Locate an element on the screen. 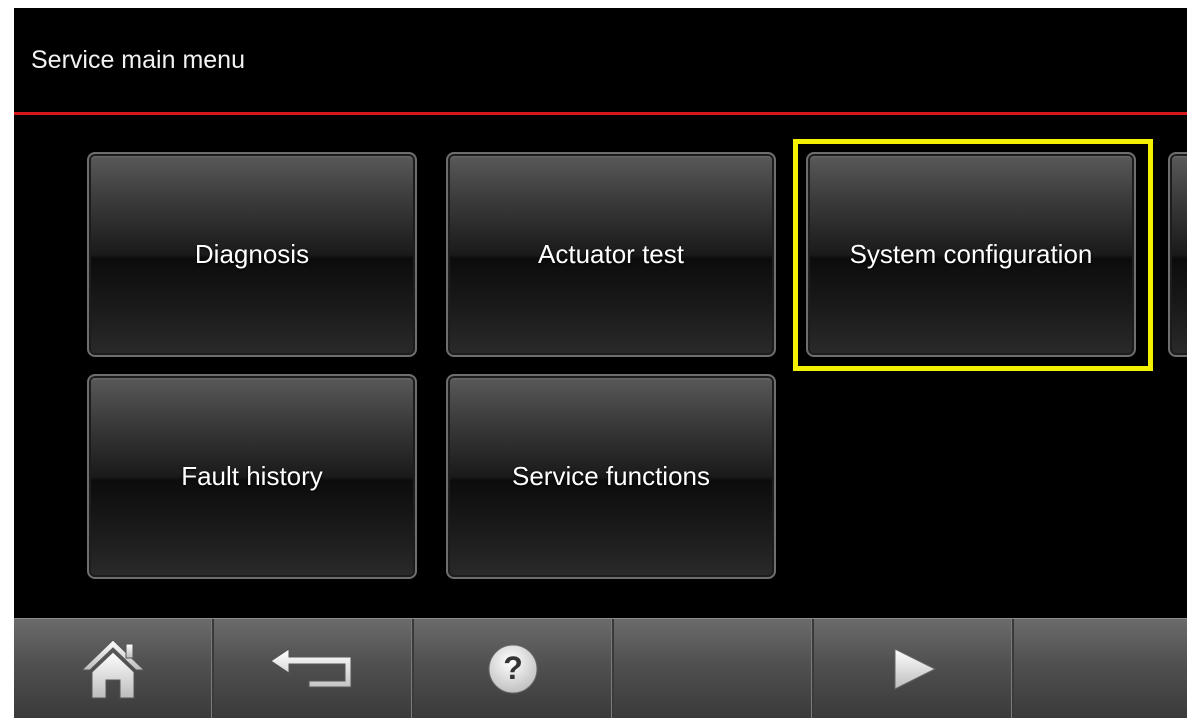  back-button is located at coordinates (314, 668).